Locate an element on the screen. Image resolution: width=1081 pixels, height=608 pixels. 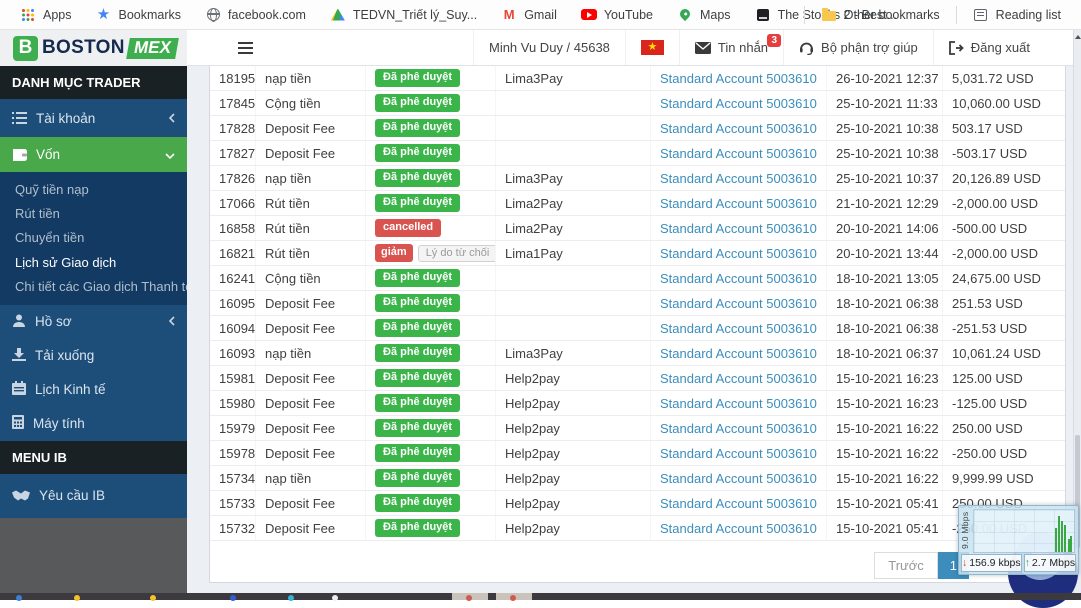
submenu-item: Lịch sử Giao dịch is located at coordinates (93, 262).